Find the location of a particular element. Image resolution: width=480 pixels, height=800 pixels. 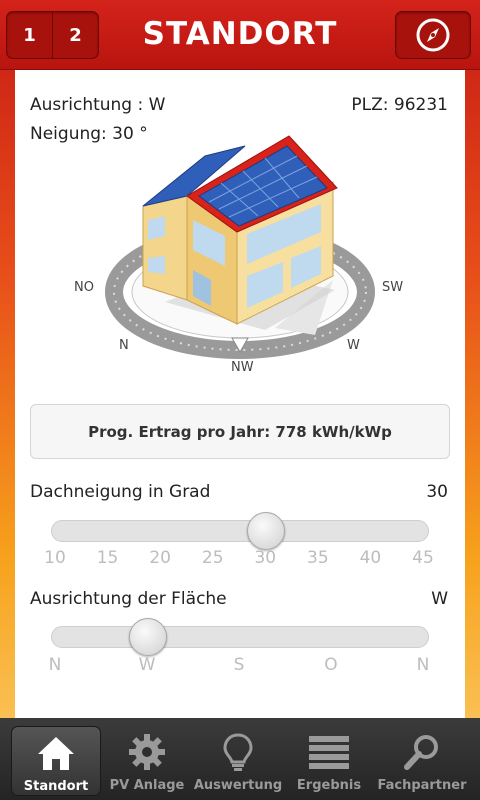

slider-tick-label: 40 is located at coordinates (370, 558).